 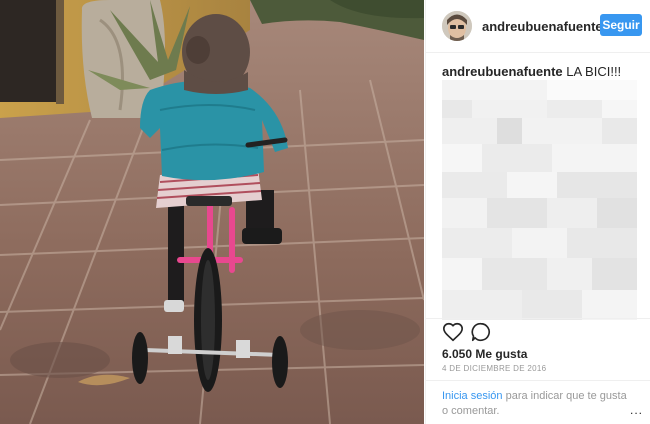 I want to click on post-actions, so click(x=538, y=330).